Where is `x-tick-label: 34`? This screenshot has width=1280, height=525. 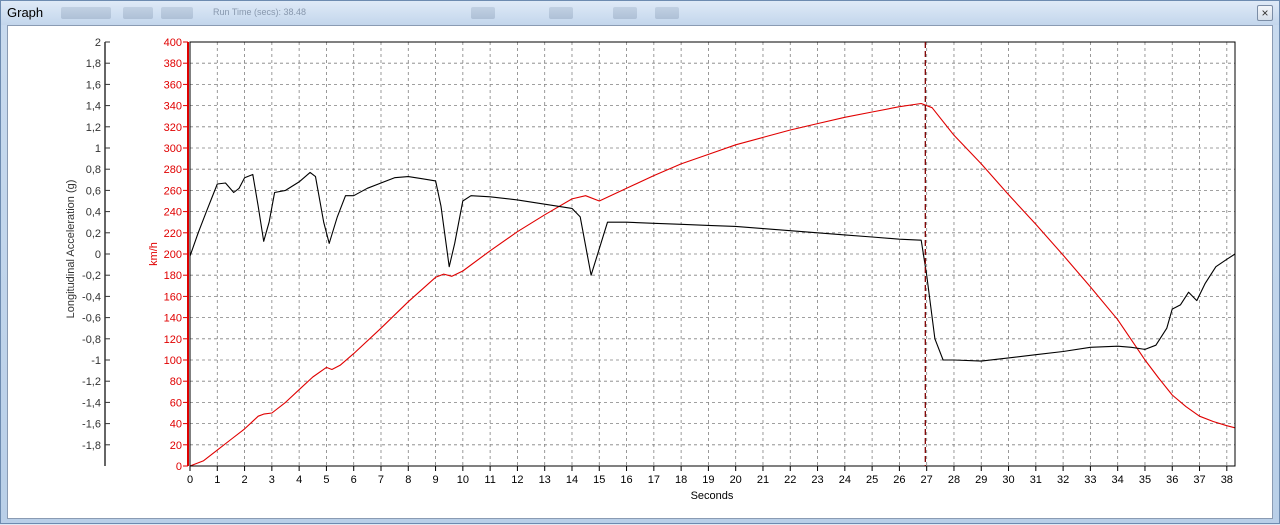
x-tick-label: 34 is located at coordinates (1118, 480).